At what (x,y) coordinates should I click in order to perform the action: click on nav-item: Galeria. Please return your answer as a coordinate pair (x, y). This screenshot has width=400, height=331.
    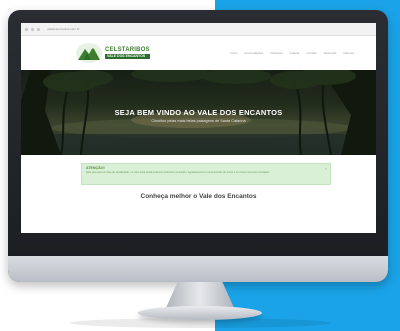
    Looking at the image, I should click on (295, 53).